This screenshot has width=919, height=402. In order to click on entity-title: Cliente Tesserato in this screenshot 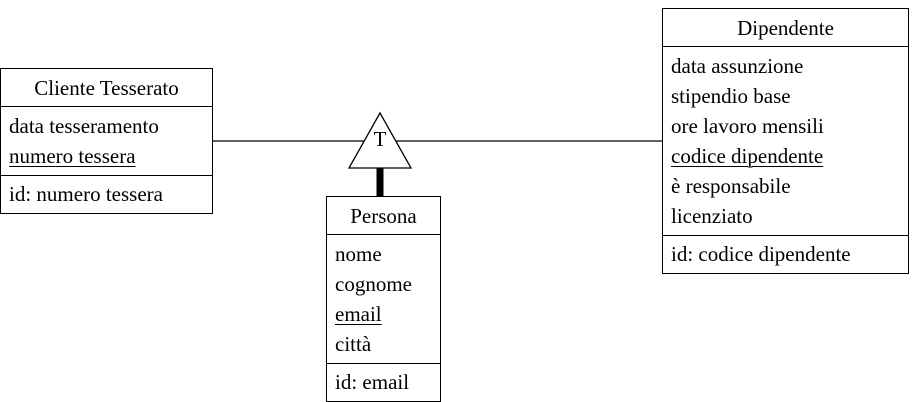, I will do `click(106, 88)`.